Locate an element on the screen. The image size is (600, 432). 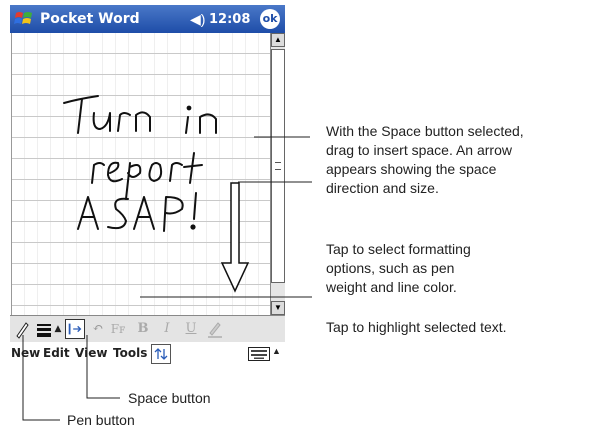
menu-new: New is located at coordinates (25, 353).